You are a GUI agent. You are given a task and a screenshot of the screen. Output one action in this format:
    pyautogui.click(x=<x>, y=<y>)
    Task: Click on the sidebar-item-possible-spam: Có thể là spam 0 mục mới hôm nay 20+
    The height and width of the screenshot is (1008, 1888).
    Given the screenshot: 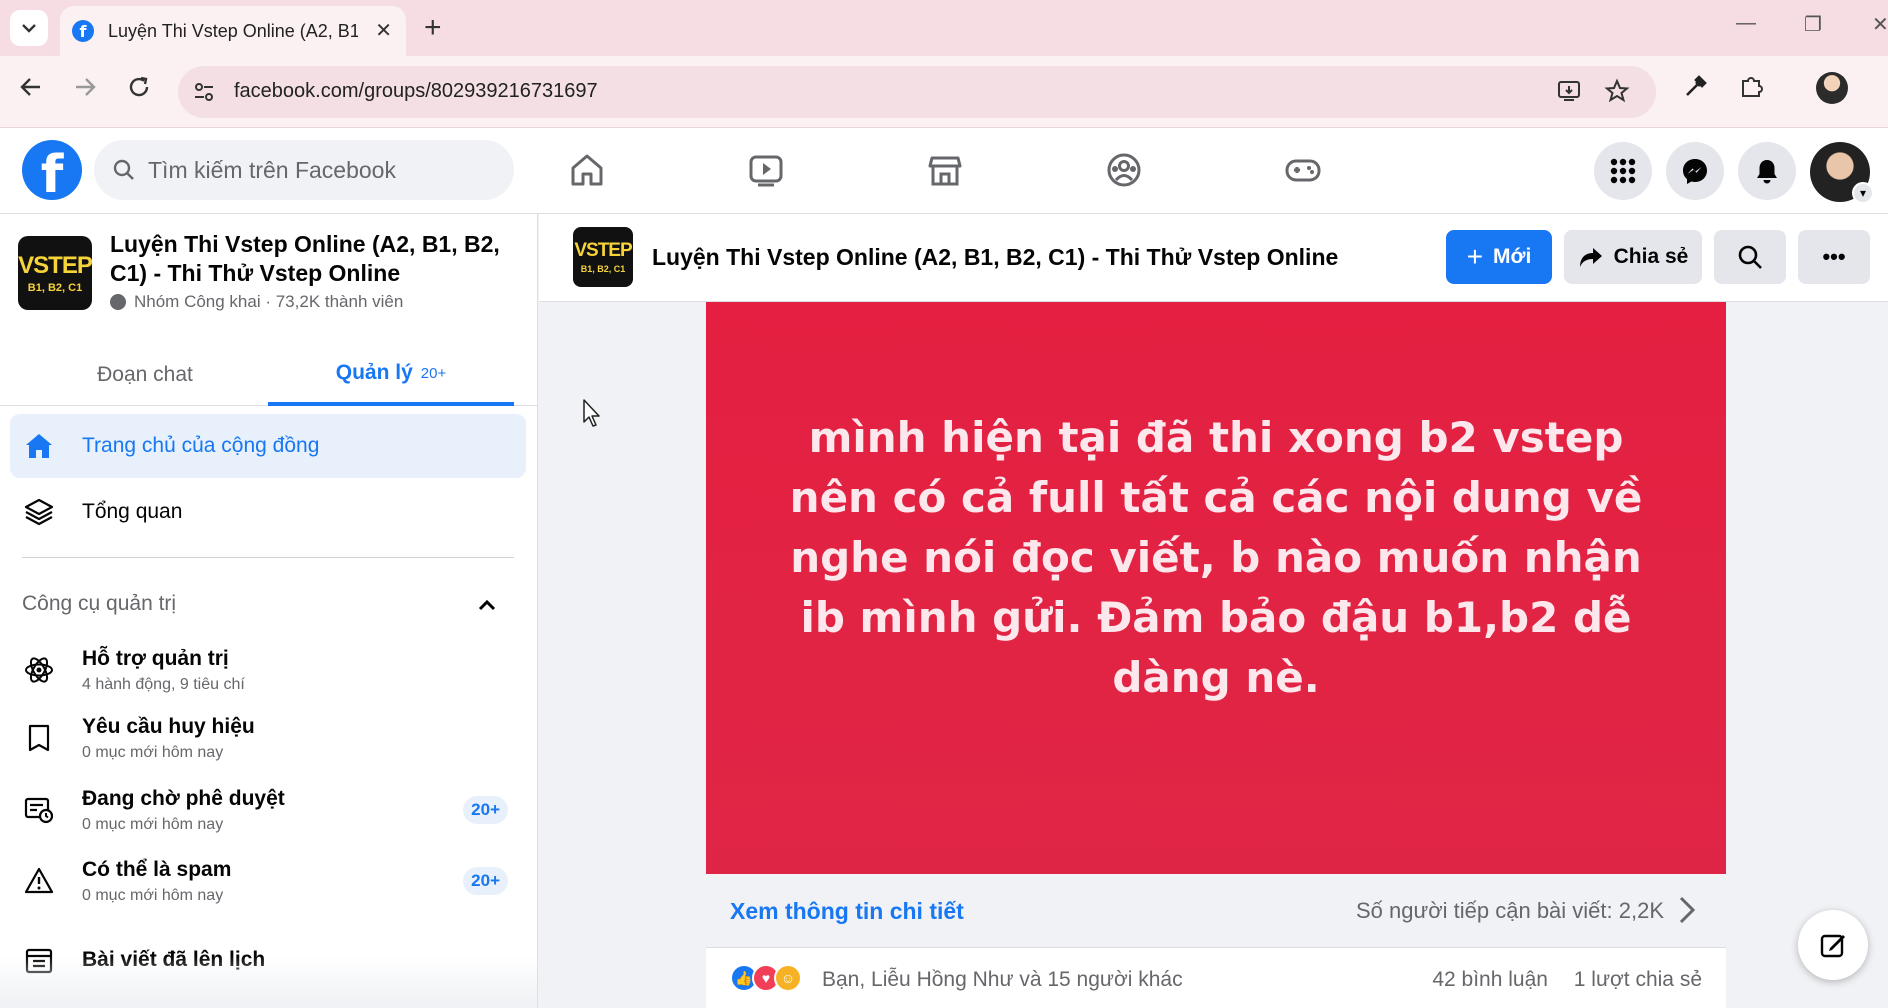 What is the action you would take?
    pyautogui.click(x=268, y=881)
    